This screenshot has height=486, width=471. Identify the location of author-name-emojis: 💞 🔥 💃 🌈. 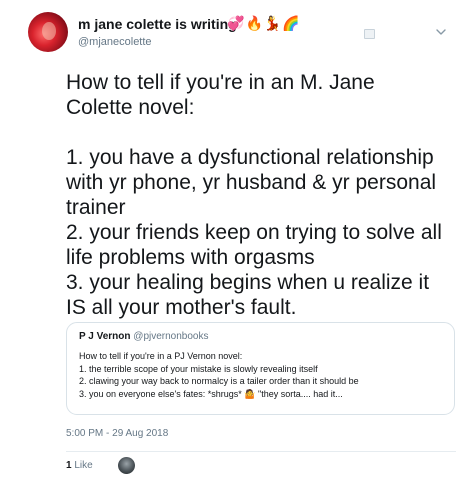
(263, 23).